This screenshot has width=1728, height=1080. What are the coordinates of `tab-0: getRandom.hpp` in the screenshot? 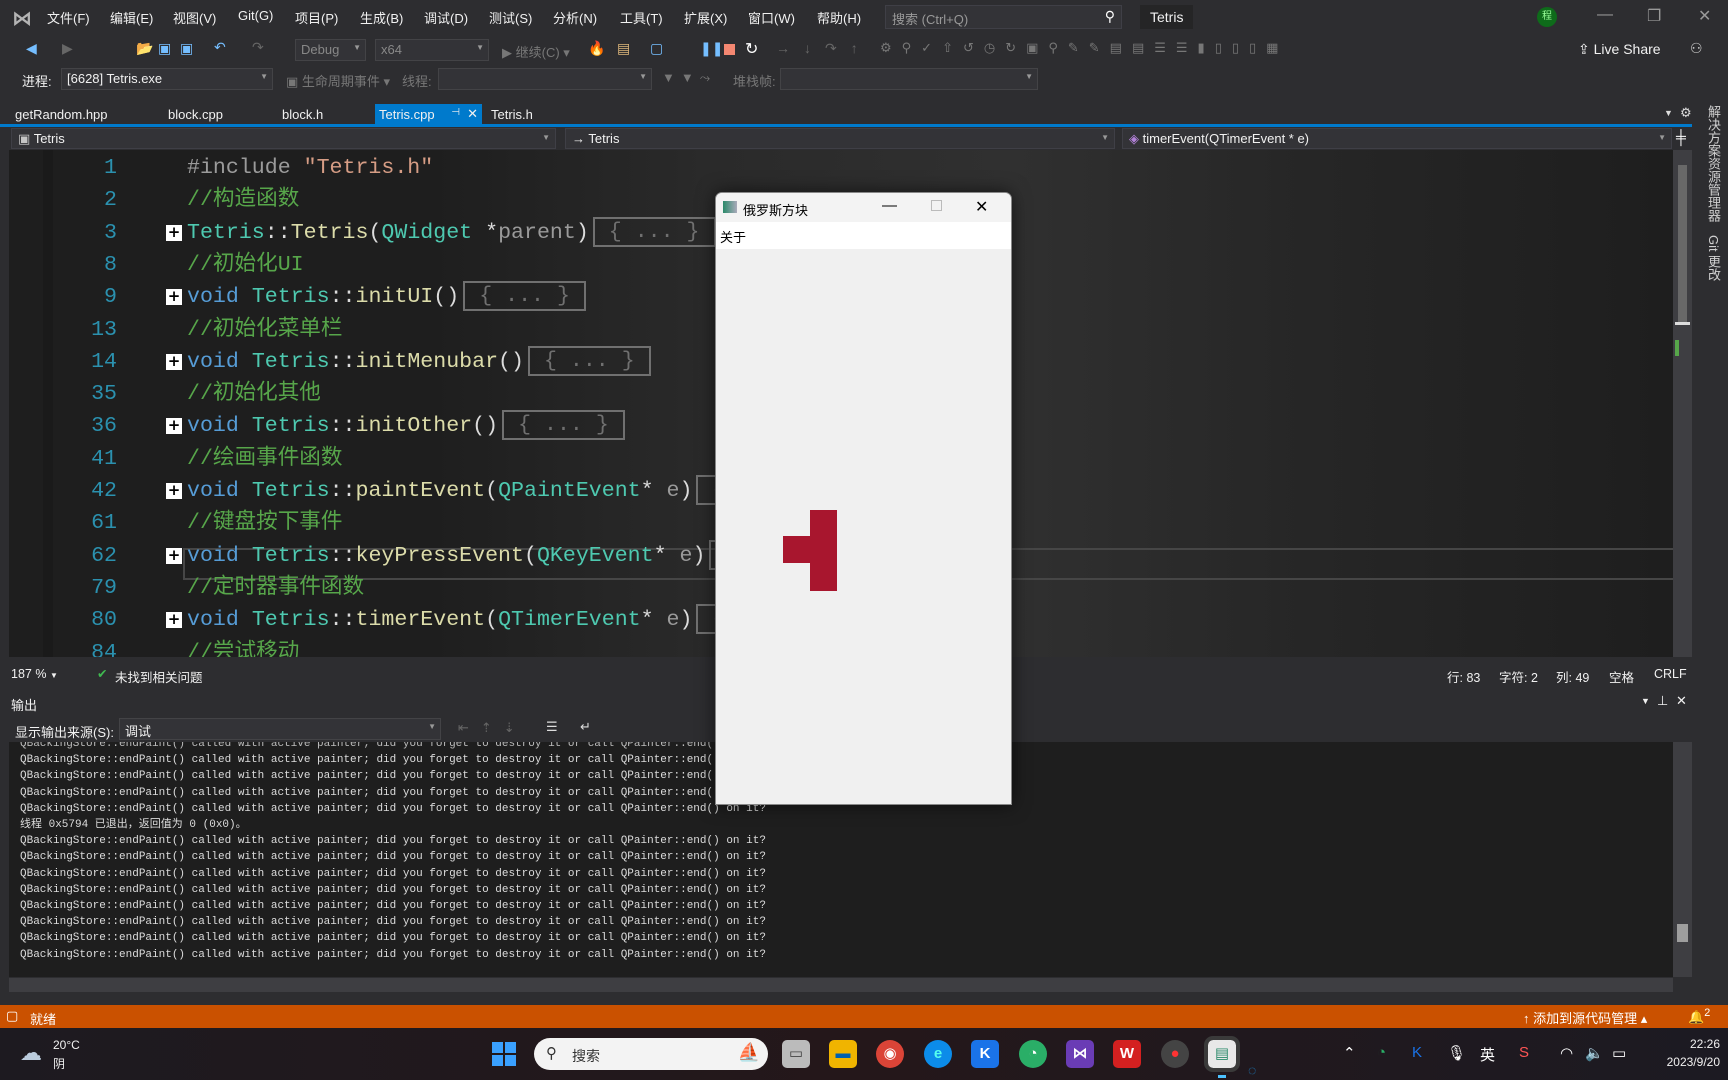 It's located at (61, 114).